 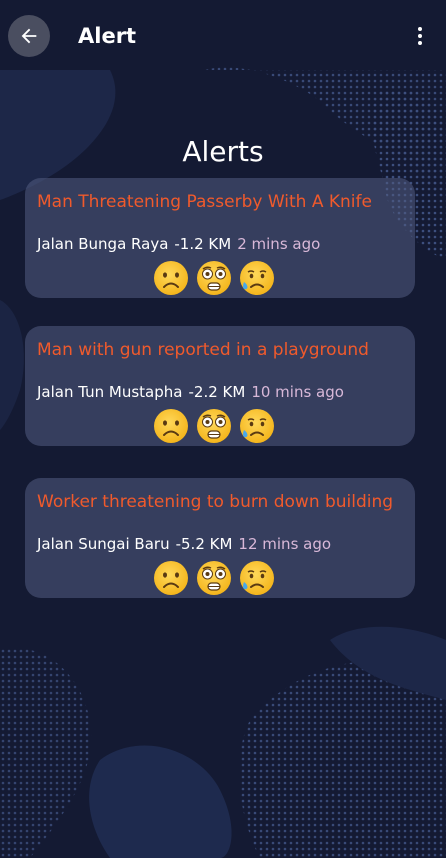 I want to click on alert-location: Jalan Tun Mustapha, so click(x=110, y=392).